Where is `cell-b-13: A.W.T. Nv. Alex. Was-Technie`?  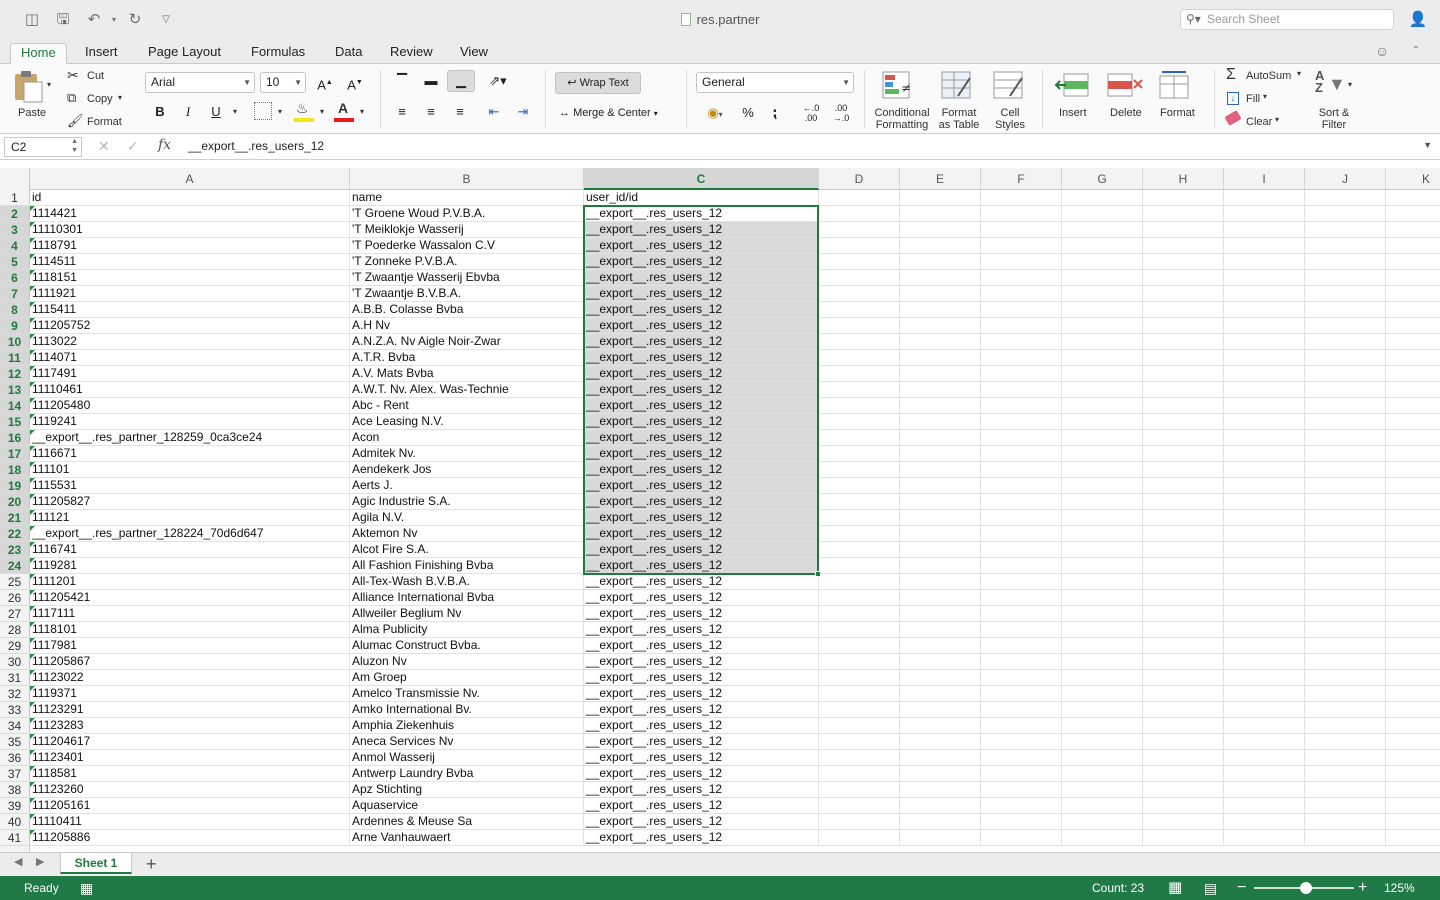
cell-b-13: A.W.T. Nv. Alex. Was-Technie is located at coordinates (467, 390).